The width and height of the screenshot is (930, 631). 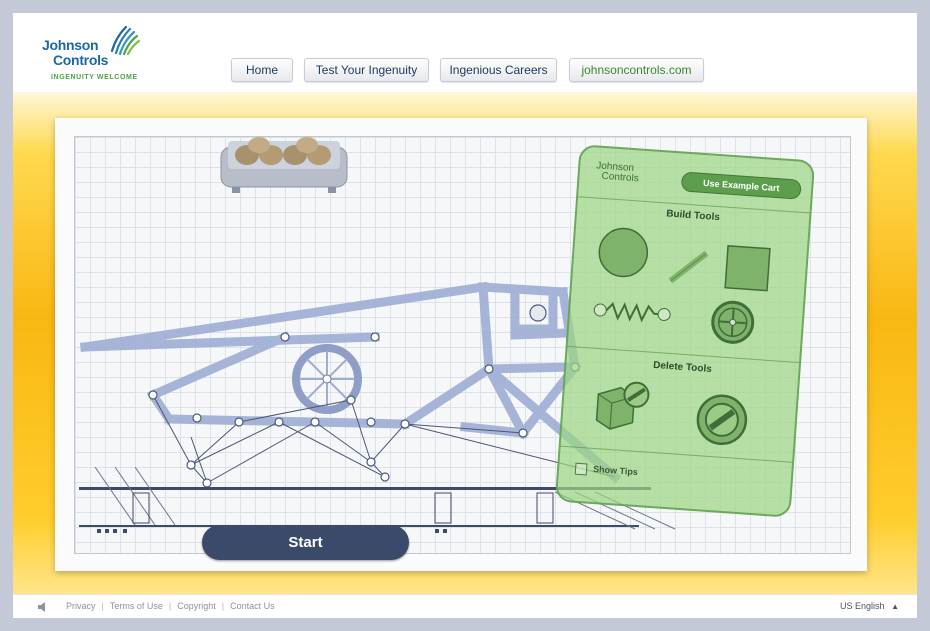 What do you see at coordinates (722, 420) in the screenshot?
I see `delete-joint-tool-icon` at bounding box center [722, 420].